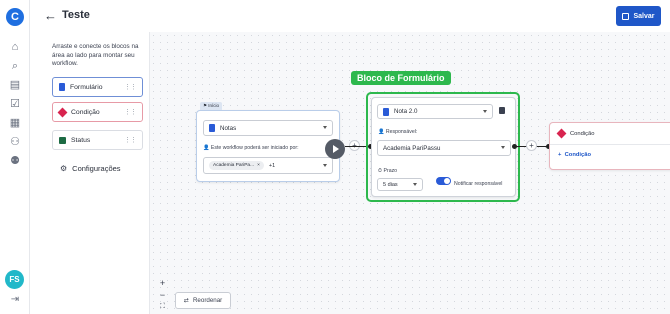 The height and width of the screenshot is (314, 670). I want to click on block-label: Condição, so click(85, 112).